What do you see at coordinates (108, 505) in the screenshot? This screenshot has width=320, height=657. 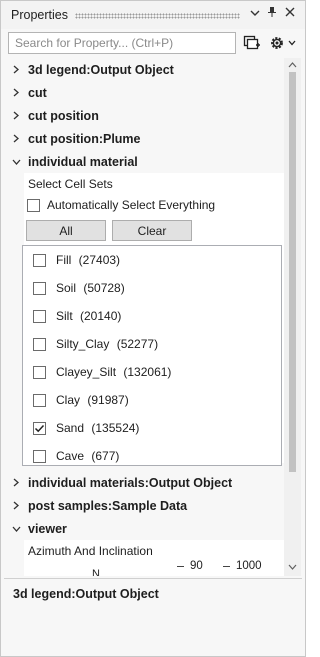 I see `tree-item-label: post samples:Sample Data` at bounding box center [108, 505].